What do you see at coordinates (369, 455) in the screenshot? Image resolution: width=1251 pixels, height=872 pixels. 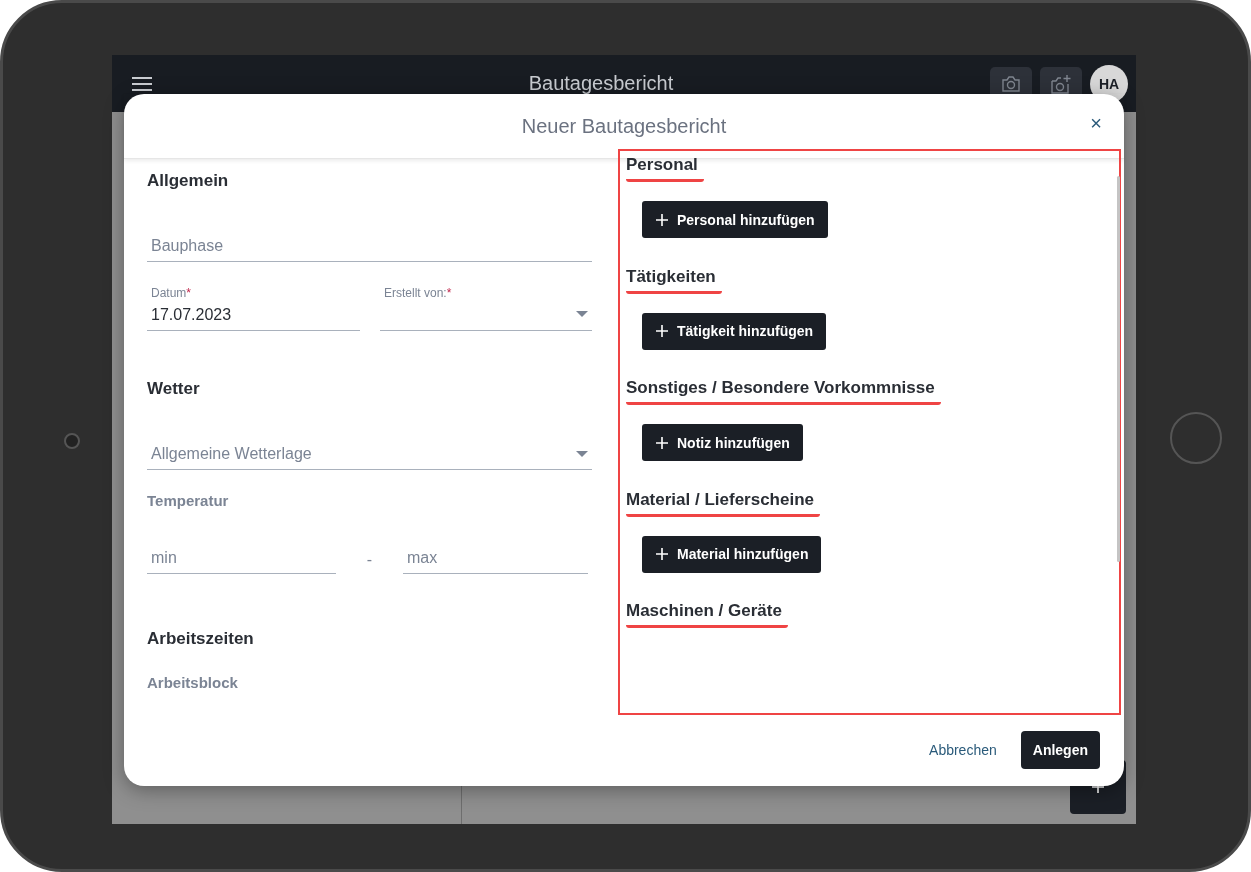 I see `input-field: Allgemeine Wetterlage` at bounding box center [369, 455].